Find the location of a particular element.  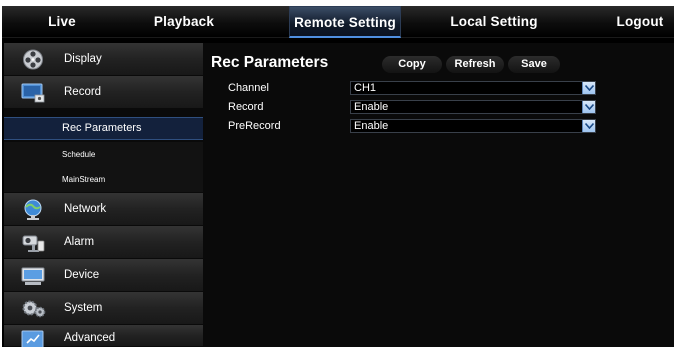

sidebar-item-advanced: Advanced is located at coordinates (103, 336).